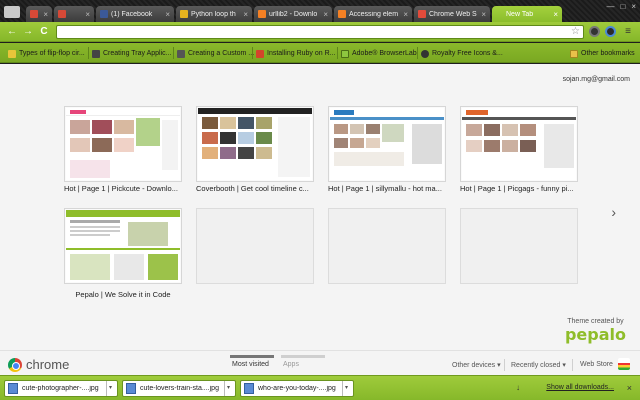  What do you see at coordinates (135, 14) in the screenshot?
I see `tab-facebook: (1) Facebook ×` at bounding box center [135, 14].